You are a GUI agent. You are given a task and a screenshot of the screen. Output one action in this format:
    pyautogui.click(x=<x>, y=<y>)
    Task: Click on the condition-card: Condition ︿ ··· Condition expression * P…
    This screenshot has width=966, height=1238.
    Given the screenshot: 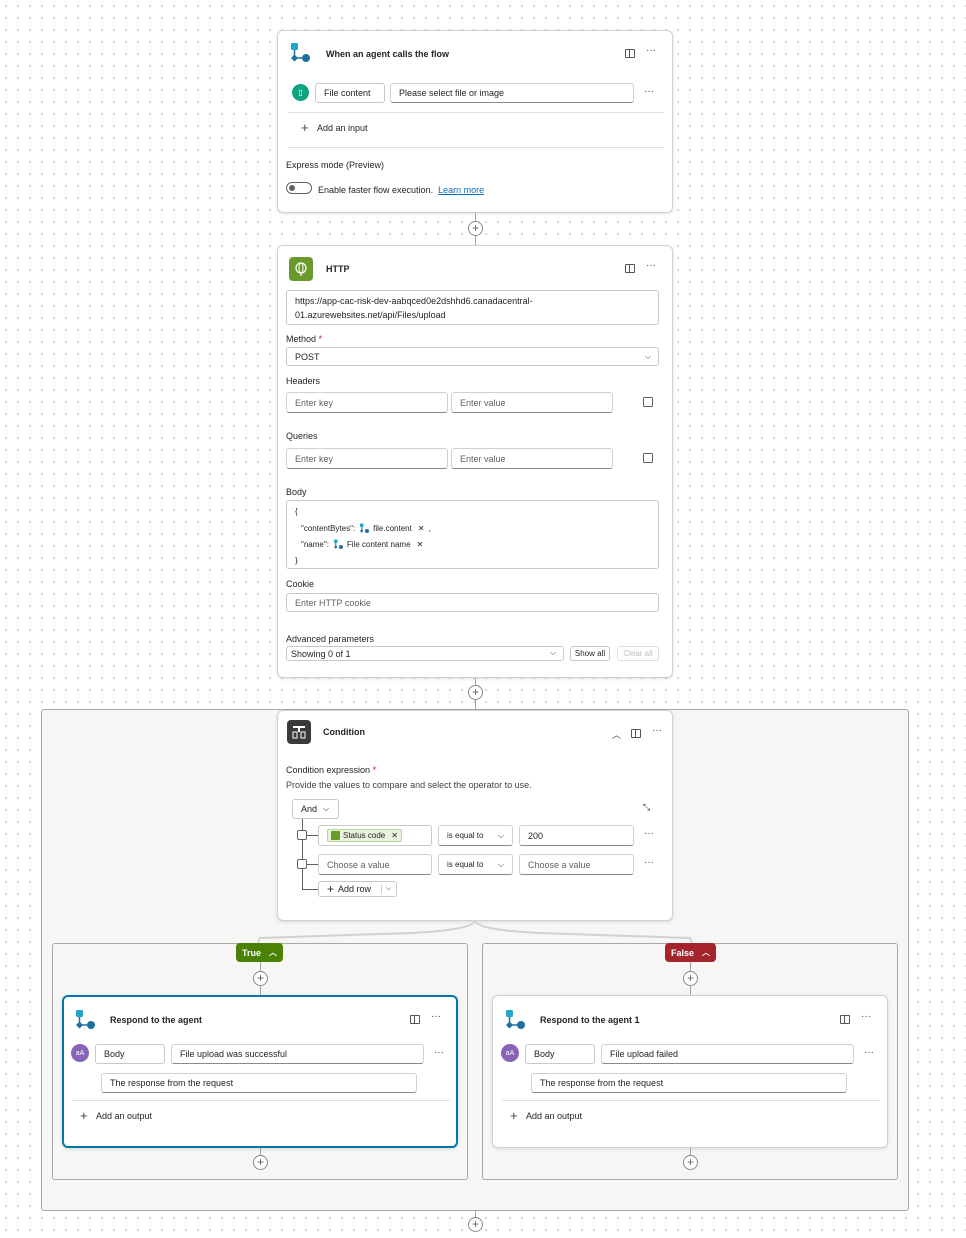 What is the action you would take?
    pyautogui.click(x=475, y=815)
    